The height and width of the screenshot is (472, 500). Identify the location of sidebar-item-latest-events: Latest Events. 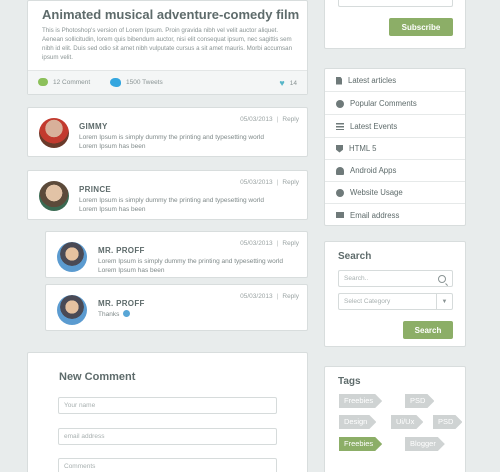
(395, 127).